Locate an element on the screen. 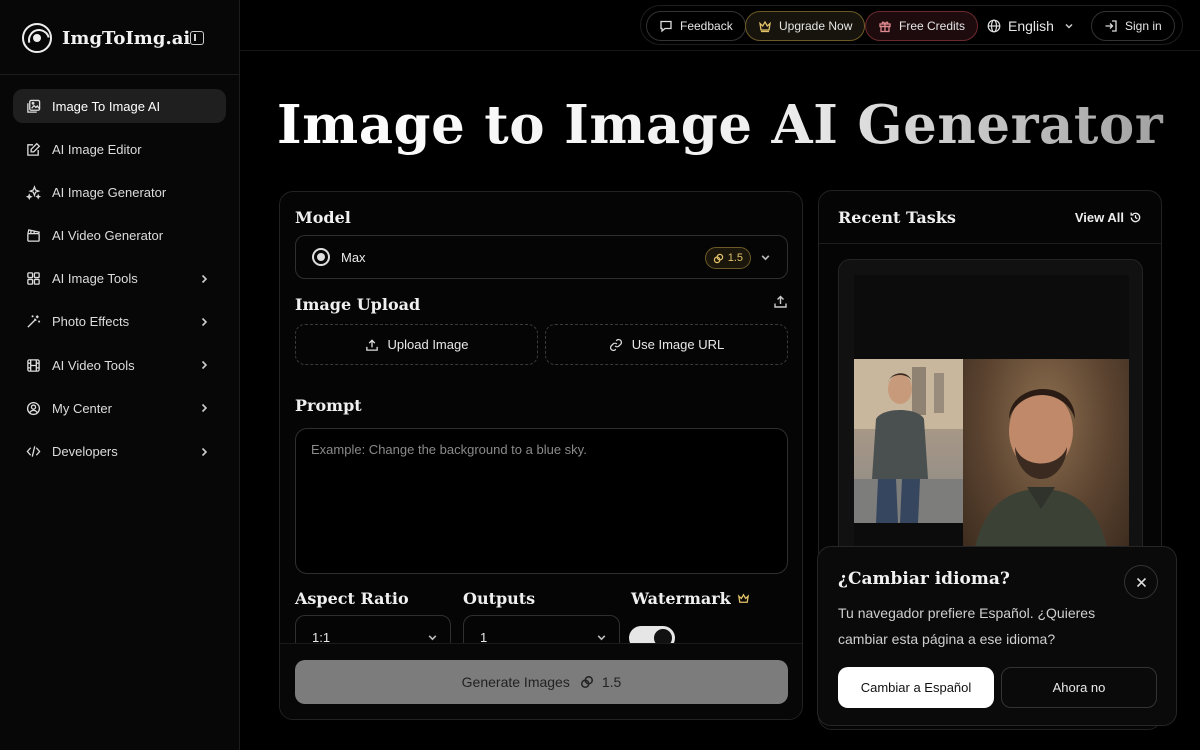 The width and height of the screenshot is (1200, 750). header-divider is located at coordinates (720, 50).